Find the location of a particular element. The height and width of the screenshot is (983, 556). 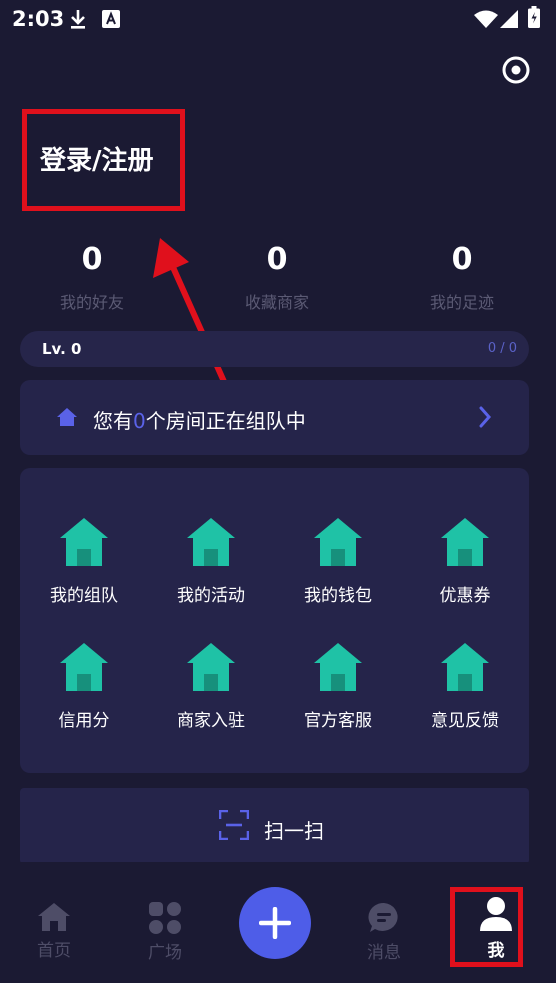

stat-footprints-value: 0 is located at coordinates (462, 259).